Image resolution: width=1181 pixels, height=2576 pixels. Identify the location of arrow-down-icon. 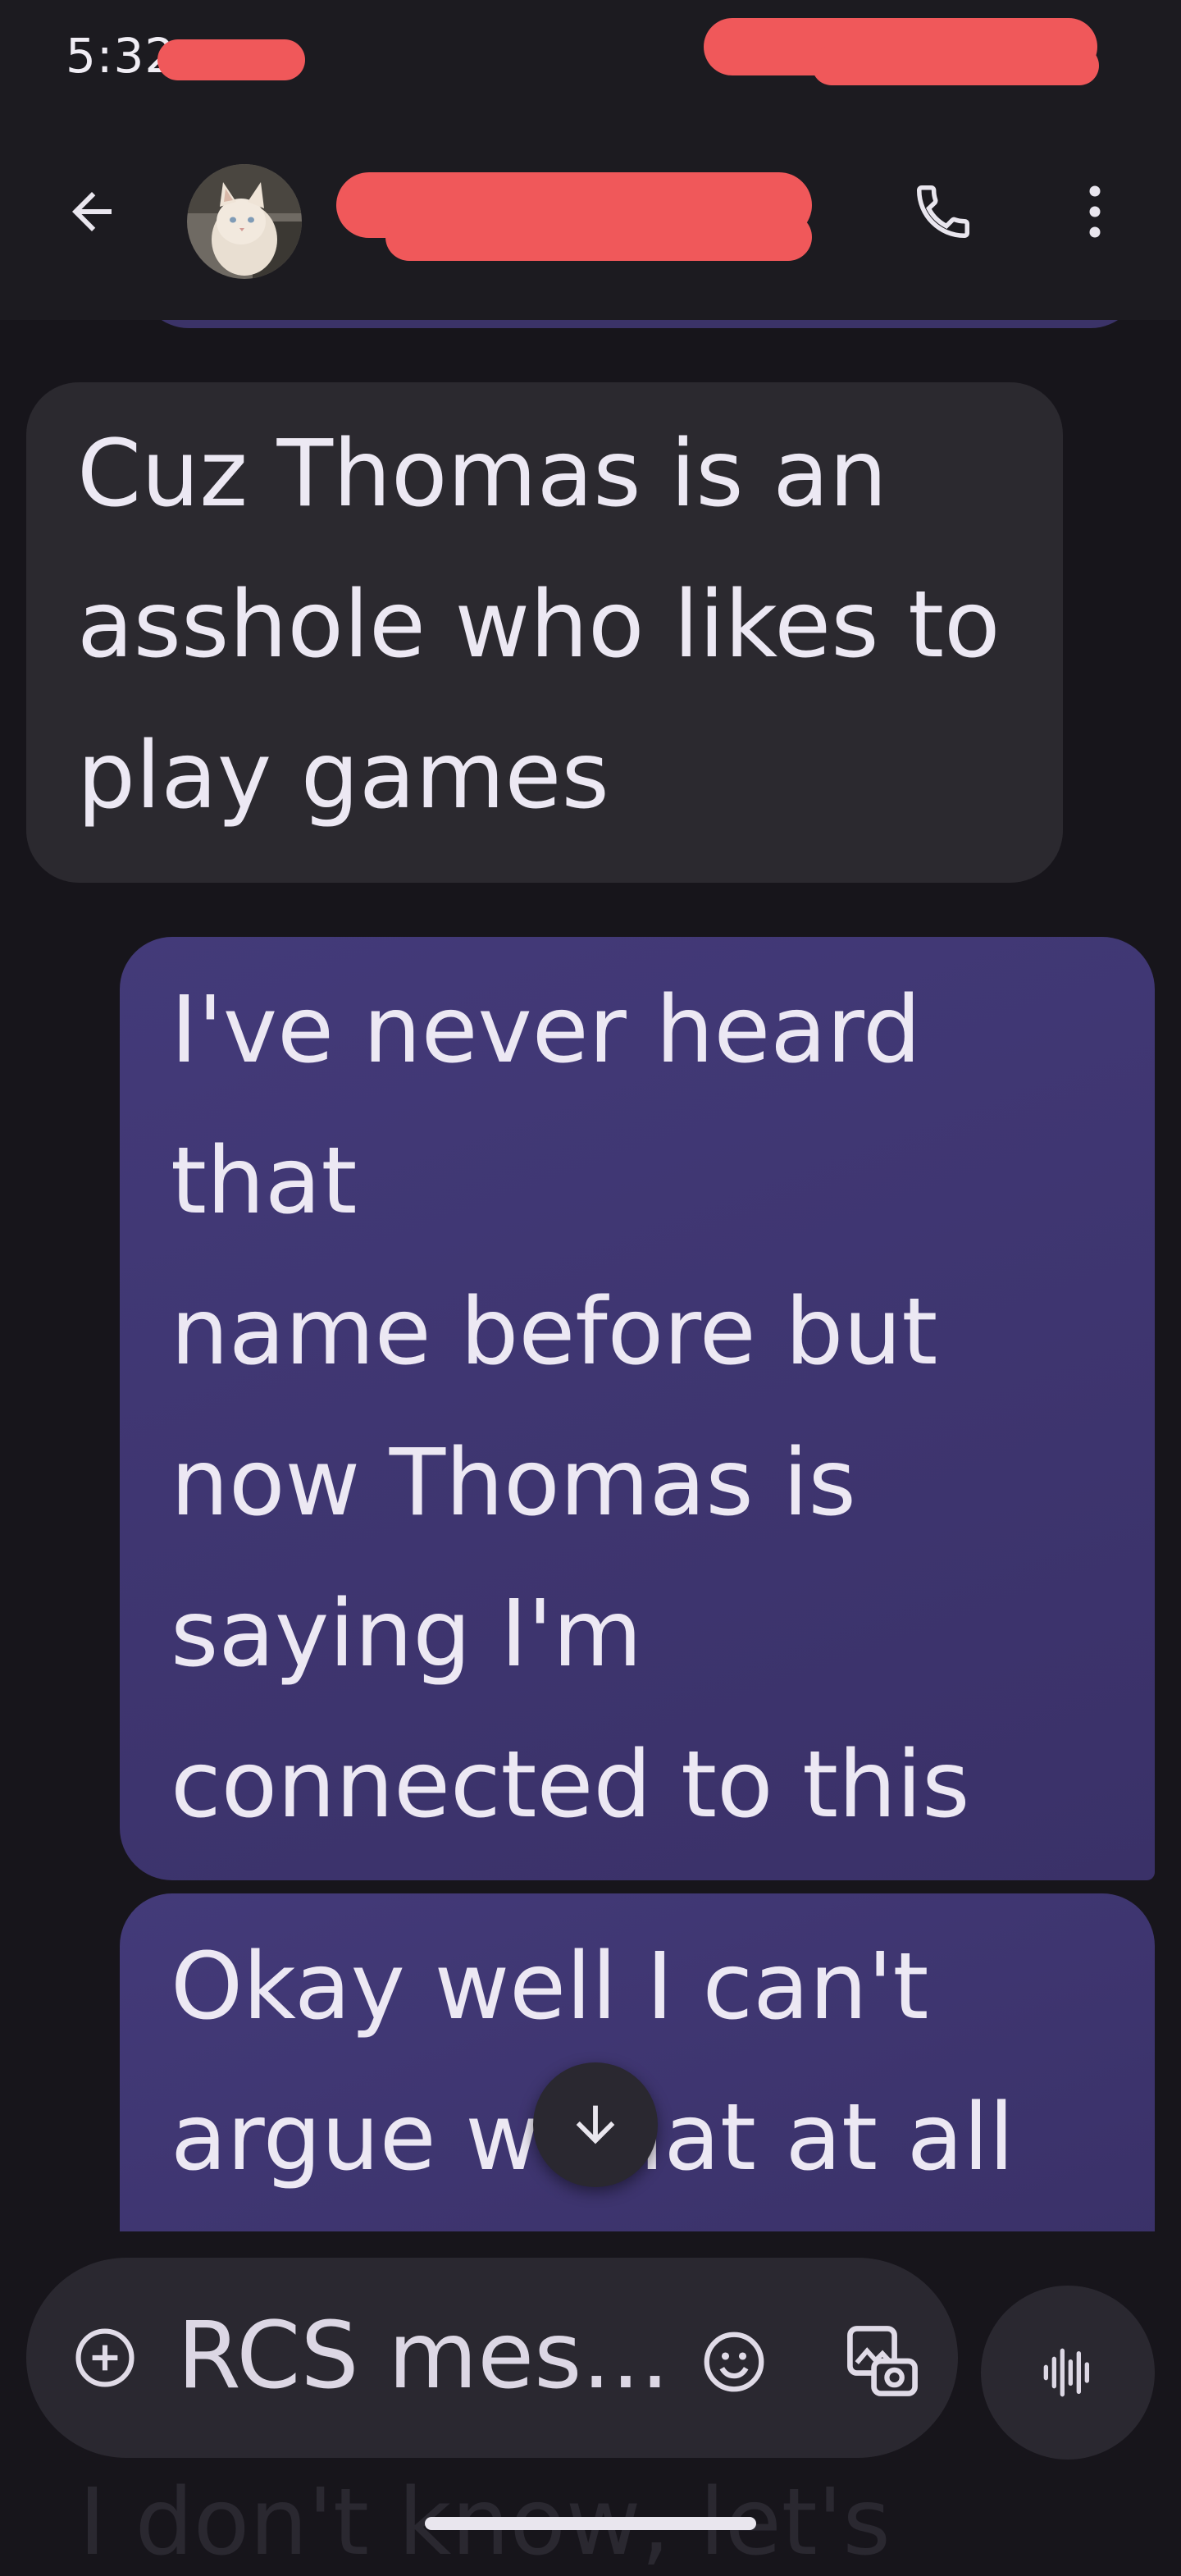
(595, 2125).